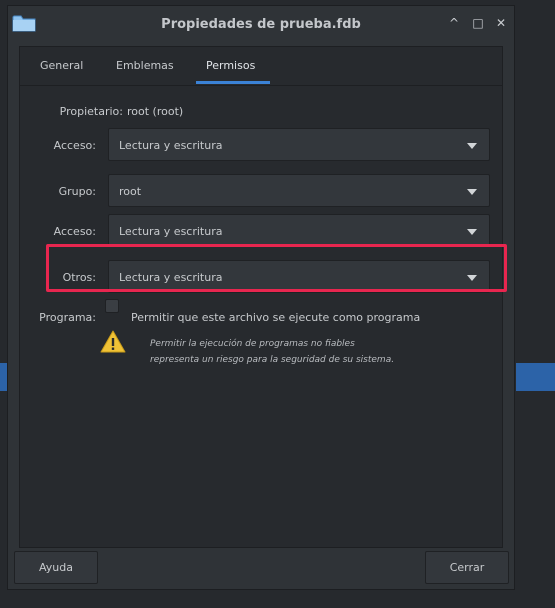 The width and height of the screenshot is (555, 608). Describe the element at coordinates (145, 65) in the screenshot. I see `tab-emblems: Emblemas` at that location.